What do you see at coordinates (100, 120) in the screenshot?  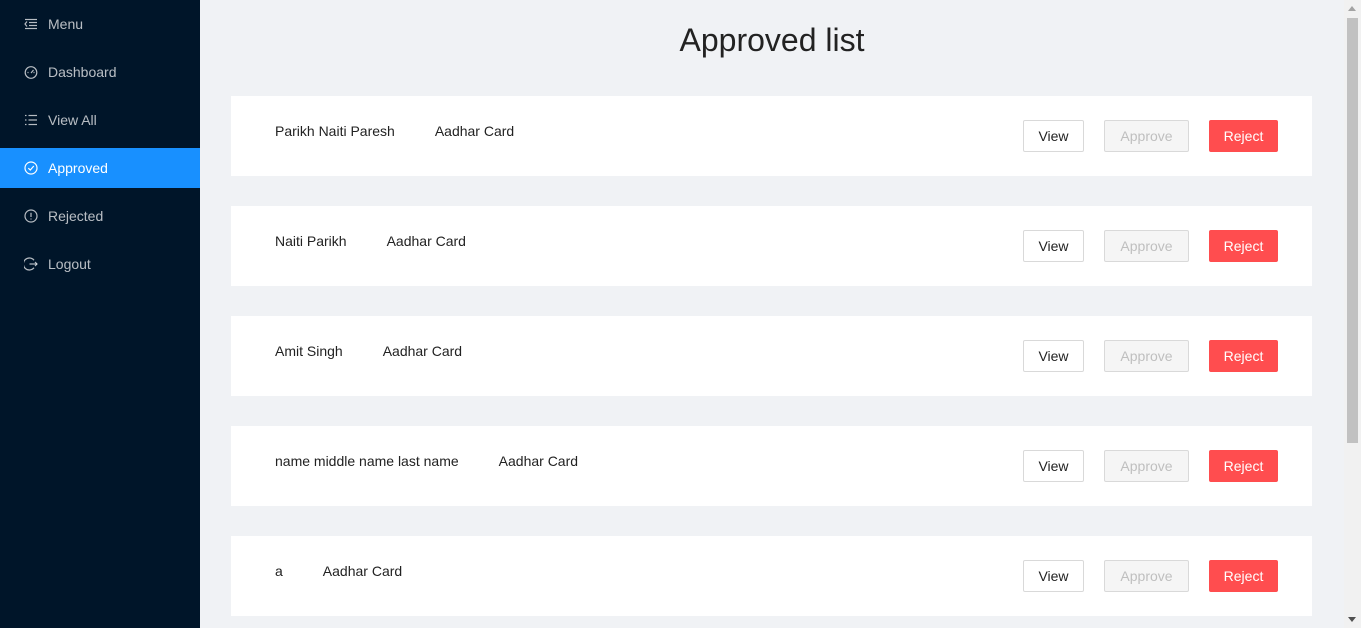 I see `sidebar-item-view-all: View All` at bounding box center [100, 120].